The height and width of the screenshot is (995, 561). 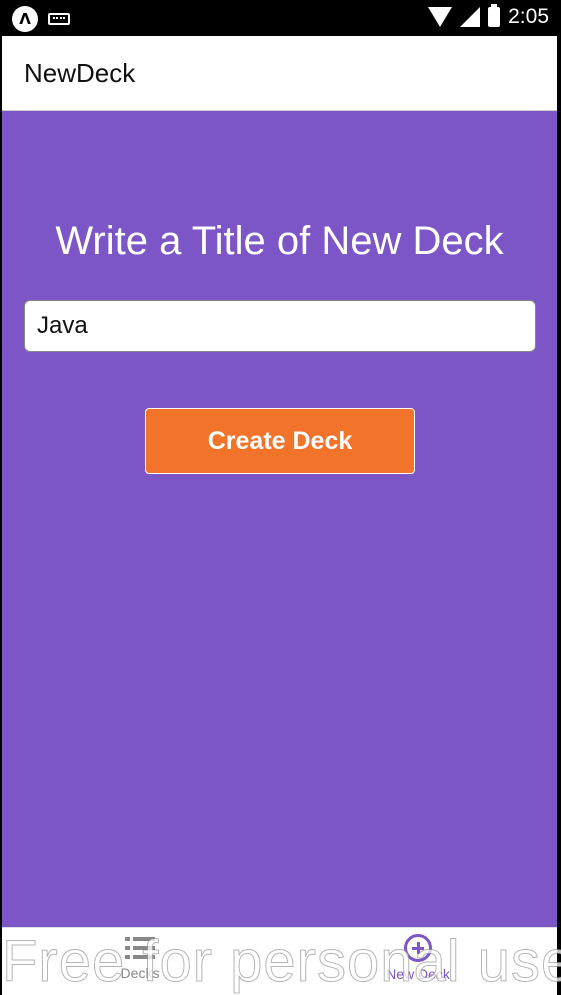 I want to click on app-header: NewDeck, so click(x=279, y=73).